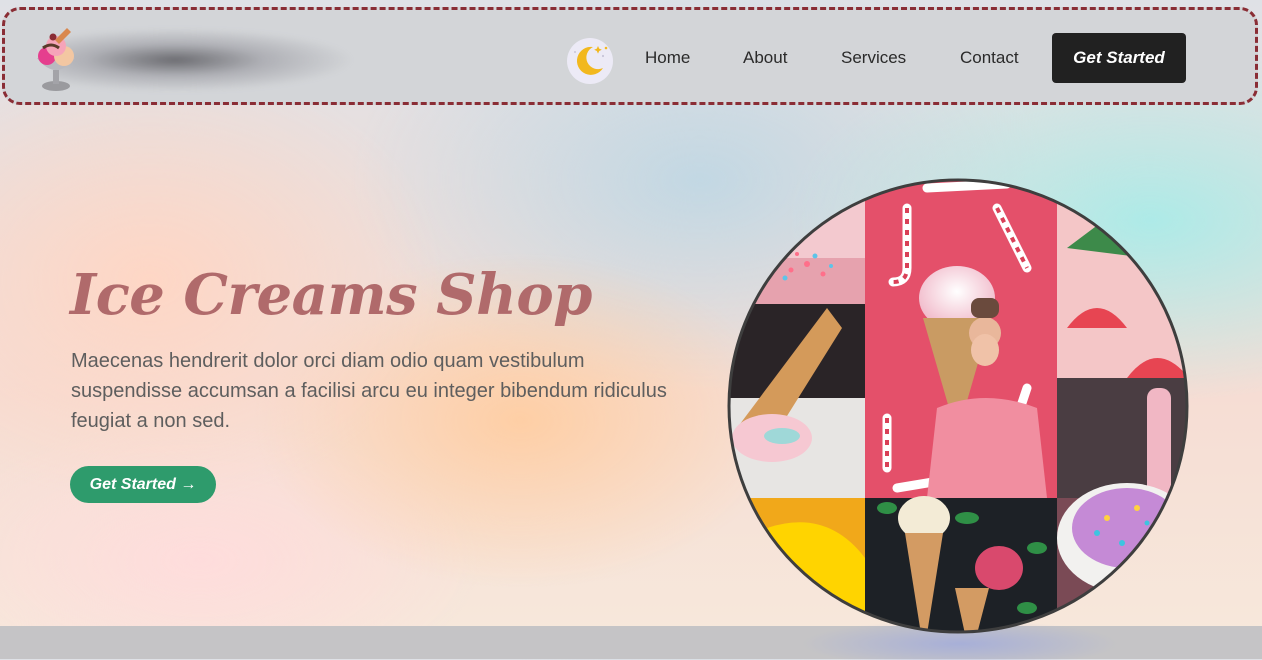  I want to click on top-navbar: Home About Services Contact Get Started, so click(630, 56).